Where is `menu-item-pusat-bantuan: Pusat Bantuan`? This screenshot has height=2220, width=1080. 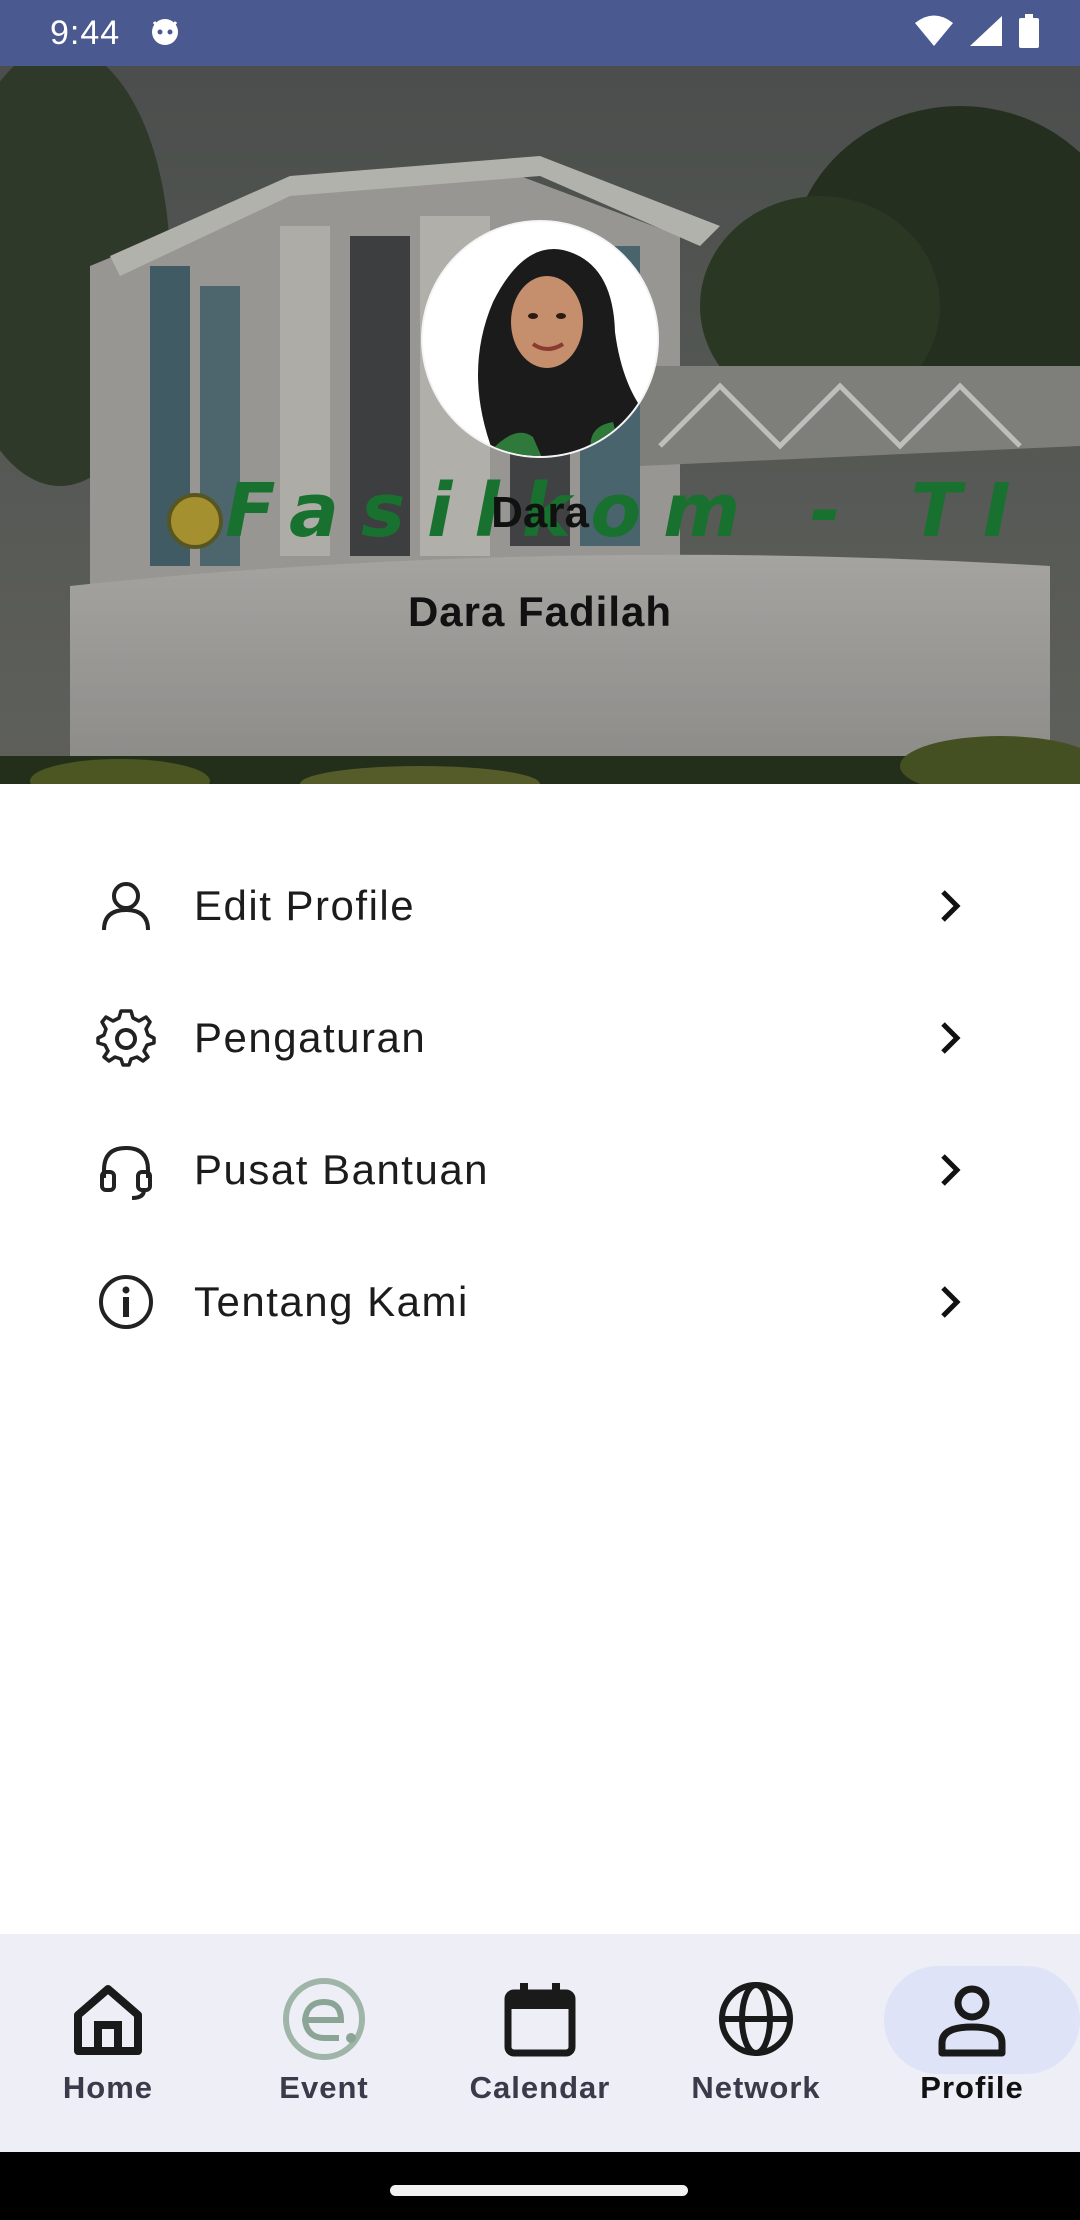 menu-item-pusat-bantuan: Pusat Bantuan is located at coordinates (540, 1170).